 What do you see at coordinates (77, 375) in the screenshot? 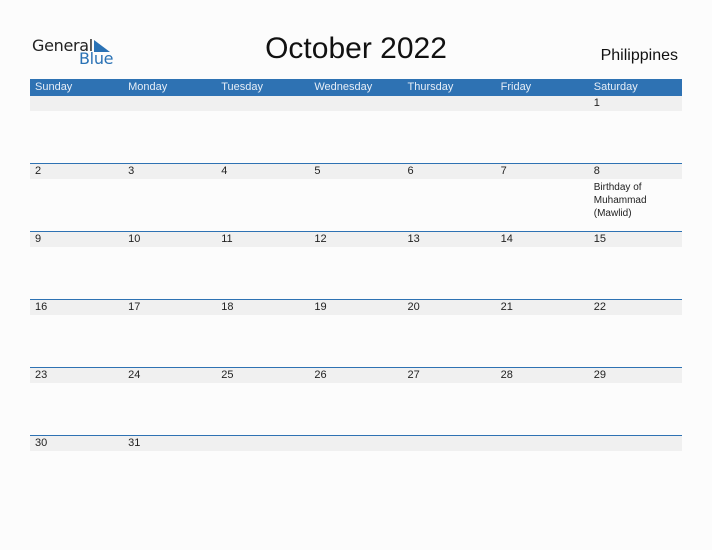
I see `day-number: 23` at bounding box center [77, 375].